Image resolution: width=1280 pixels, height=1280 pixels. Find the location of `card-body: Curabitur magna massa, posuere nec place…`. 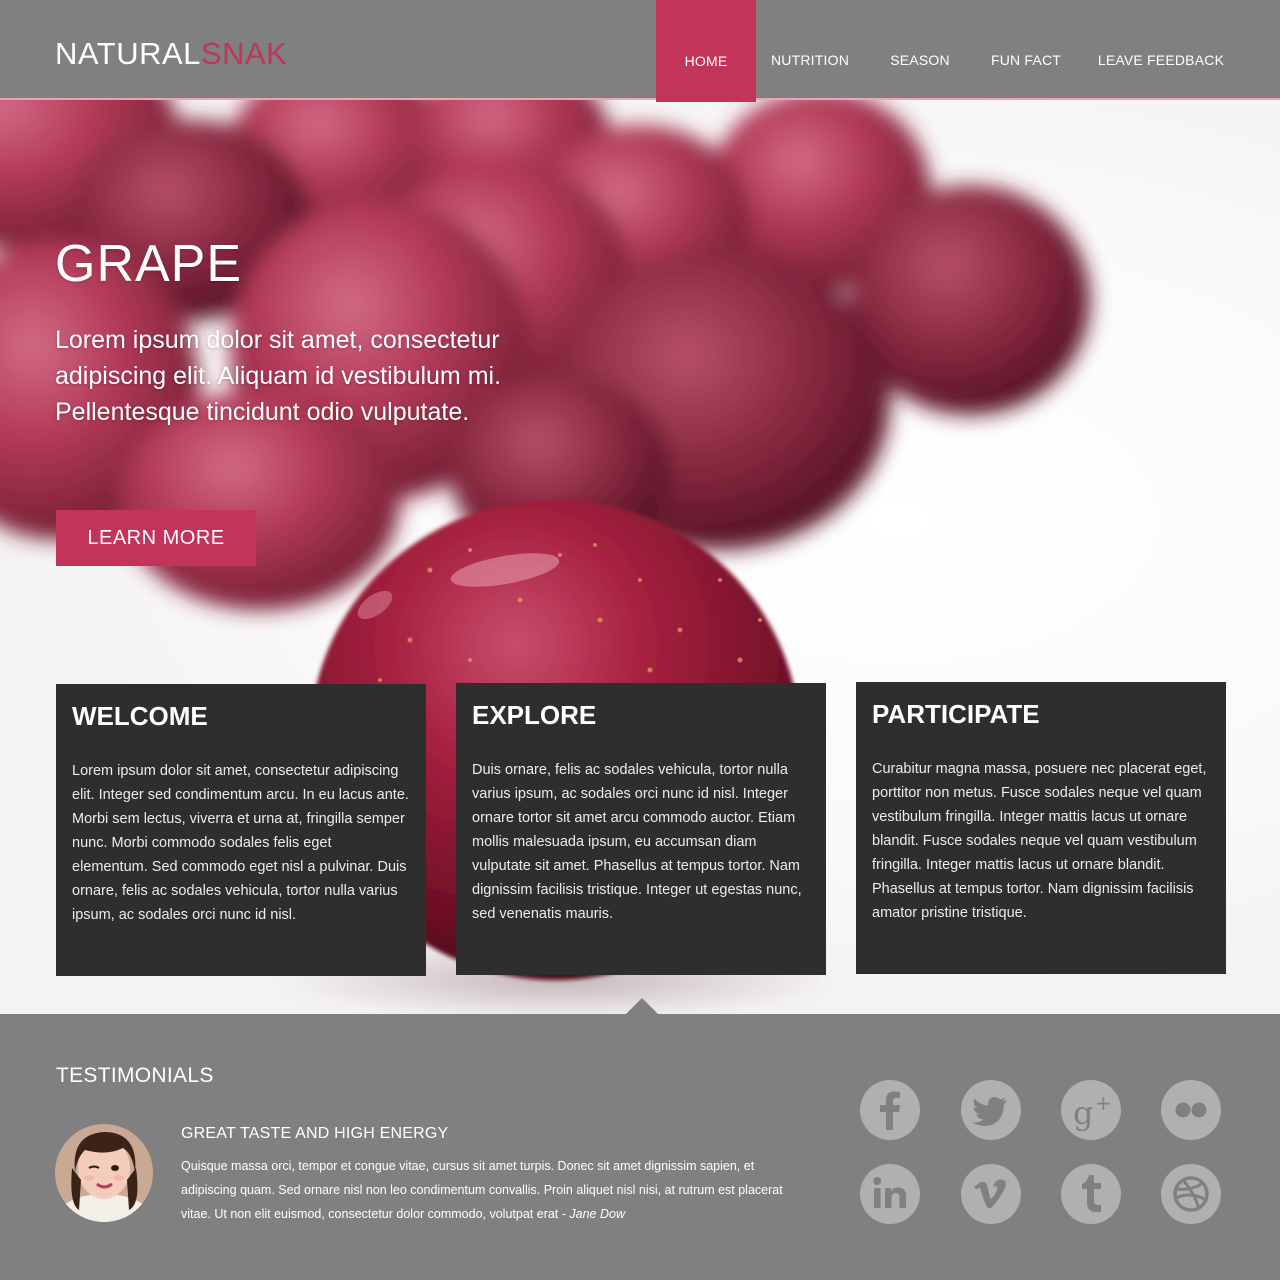

card-body: Curabitur magna massa, posuere nec place… is located at coordinates (1039, 841).